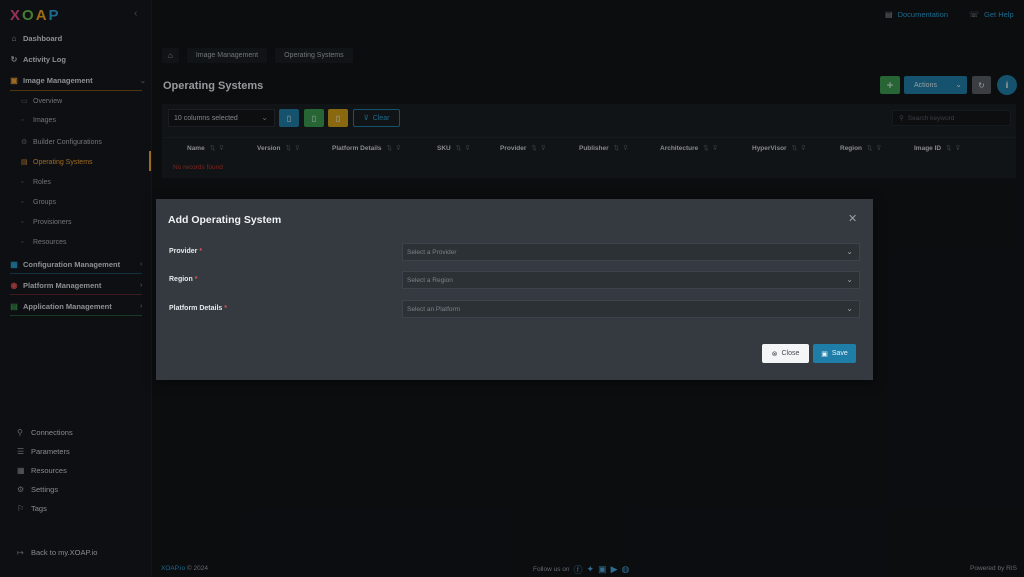  Describe the element at coordinates (225, 220) in the screenshot. I see `modal-title: Add Operating System` at that location.